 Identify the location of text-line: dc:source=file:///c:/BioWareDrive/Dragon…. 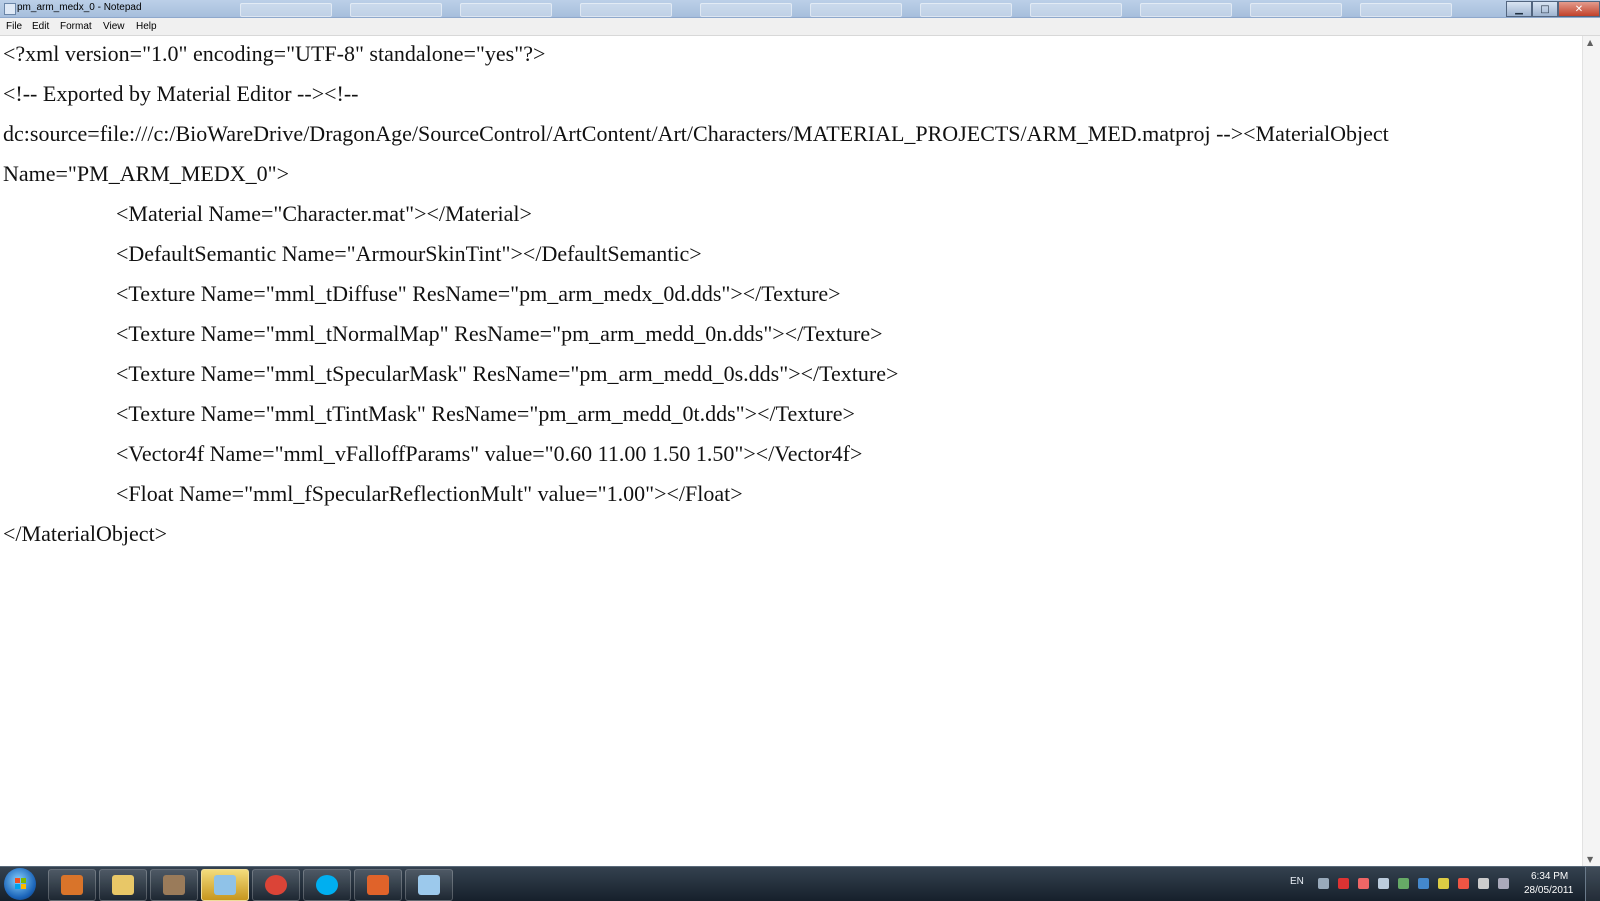
(696, 133).